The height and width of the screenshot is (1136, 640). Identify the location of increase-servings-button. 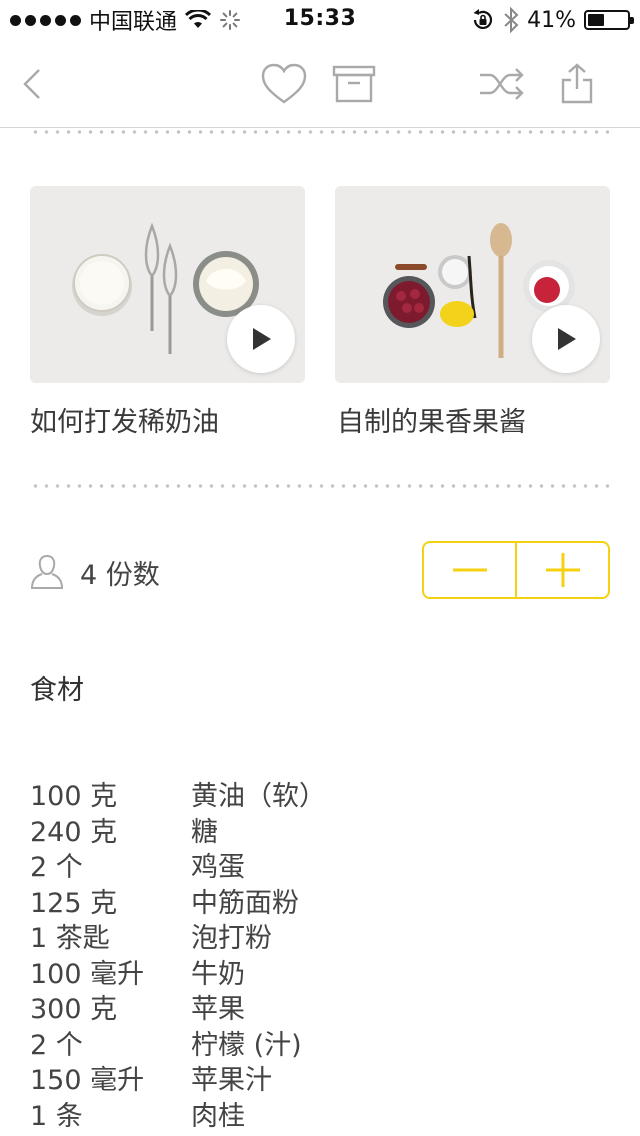
(562, 570).